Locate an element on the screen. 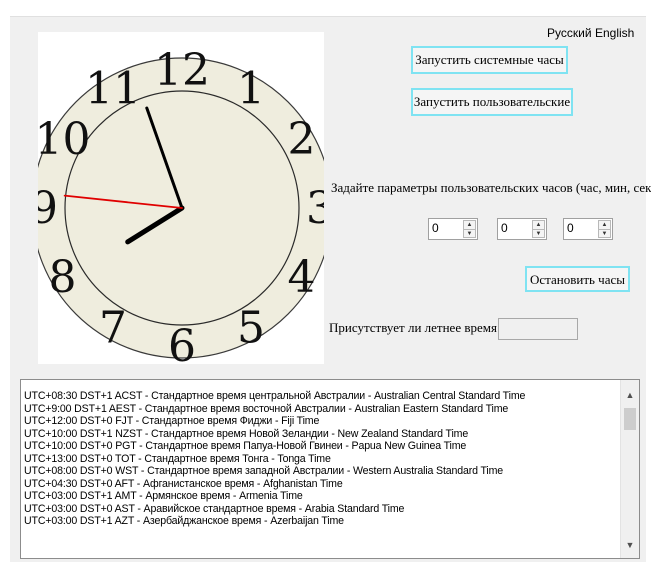  second-value: 0 is located at coordinates (570, 228).